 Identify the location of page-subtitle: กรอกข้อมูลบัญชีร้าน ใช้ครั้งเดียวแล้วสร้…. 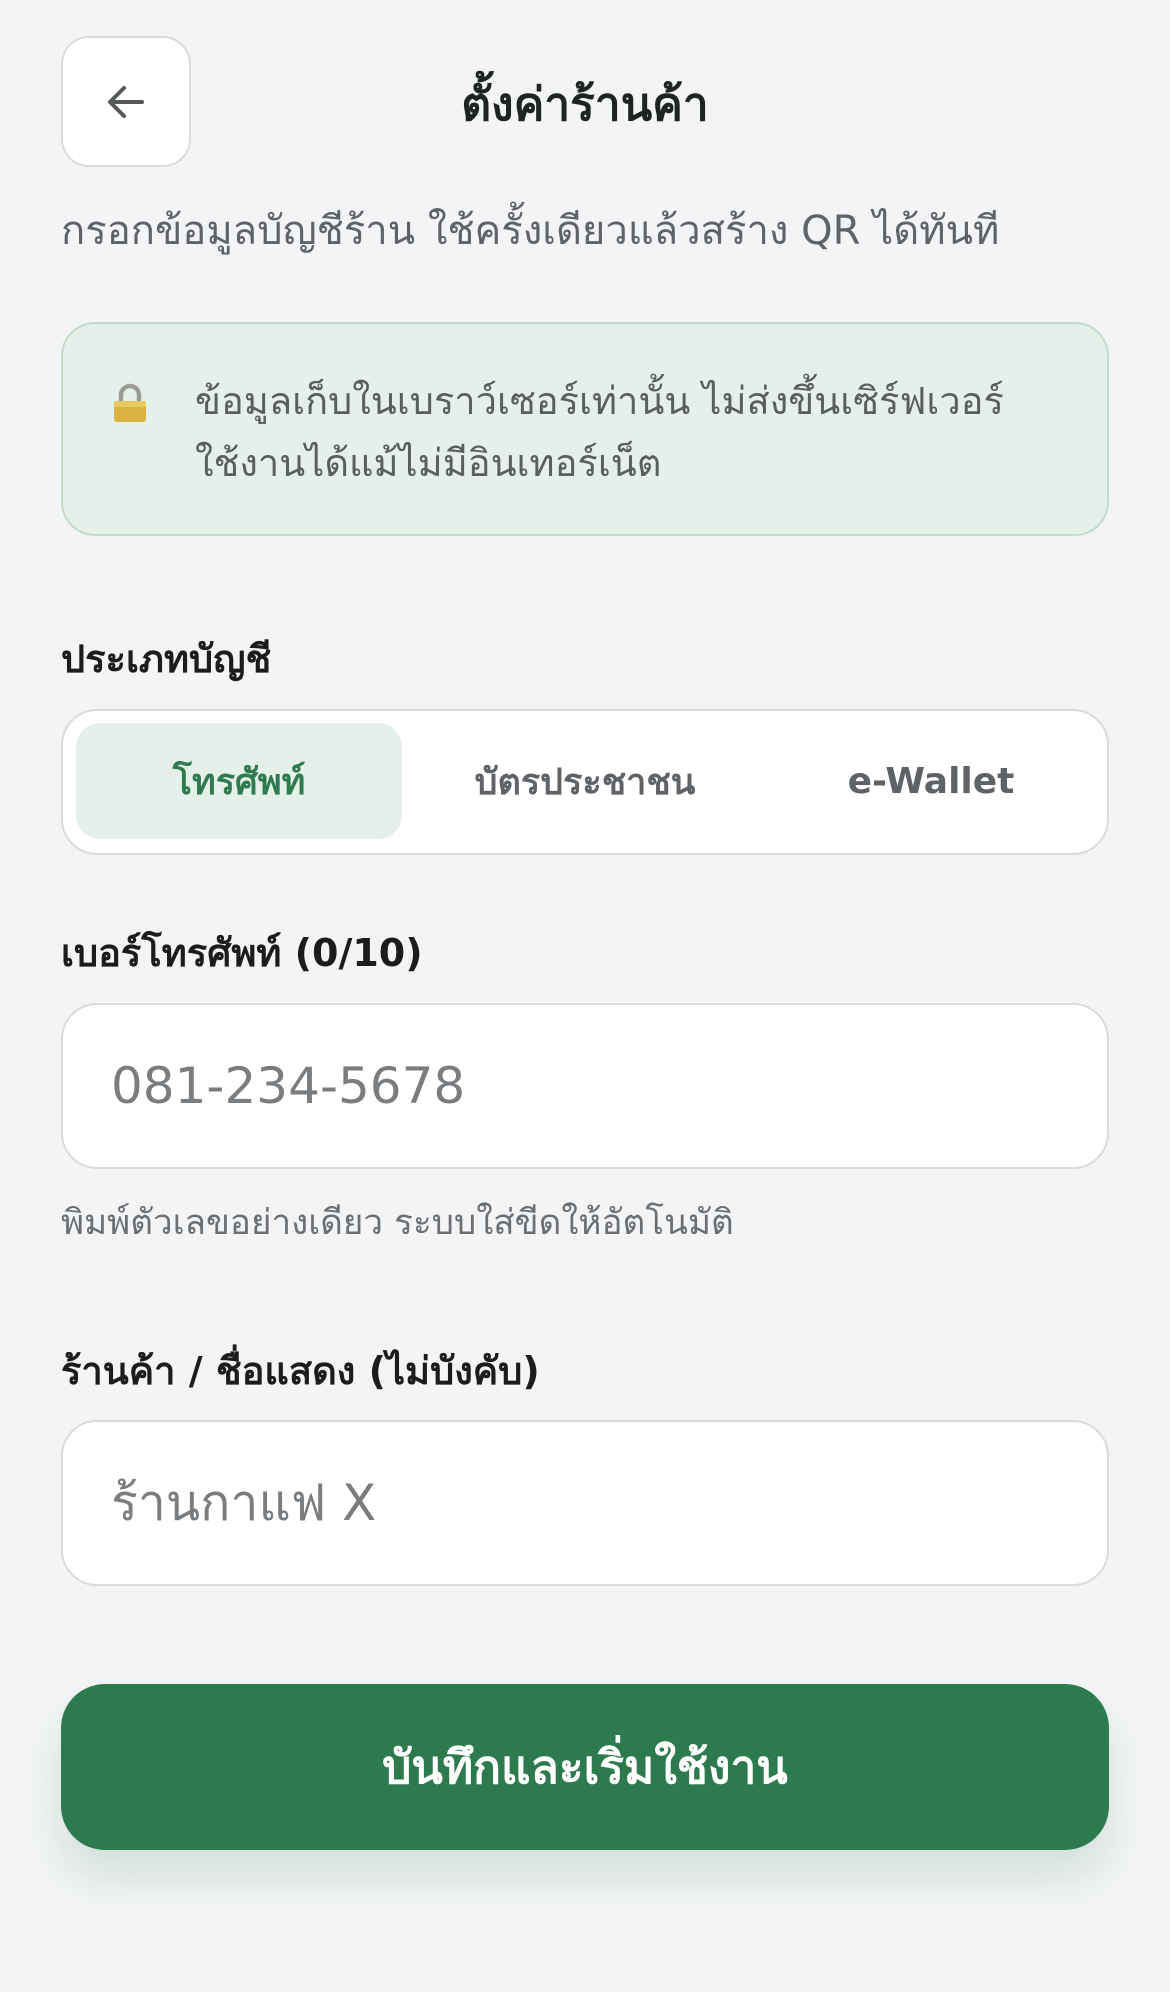
(530, 231).